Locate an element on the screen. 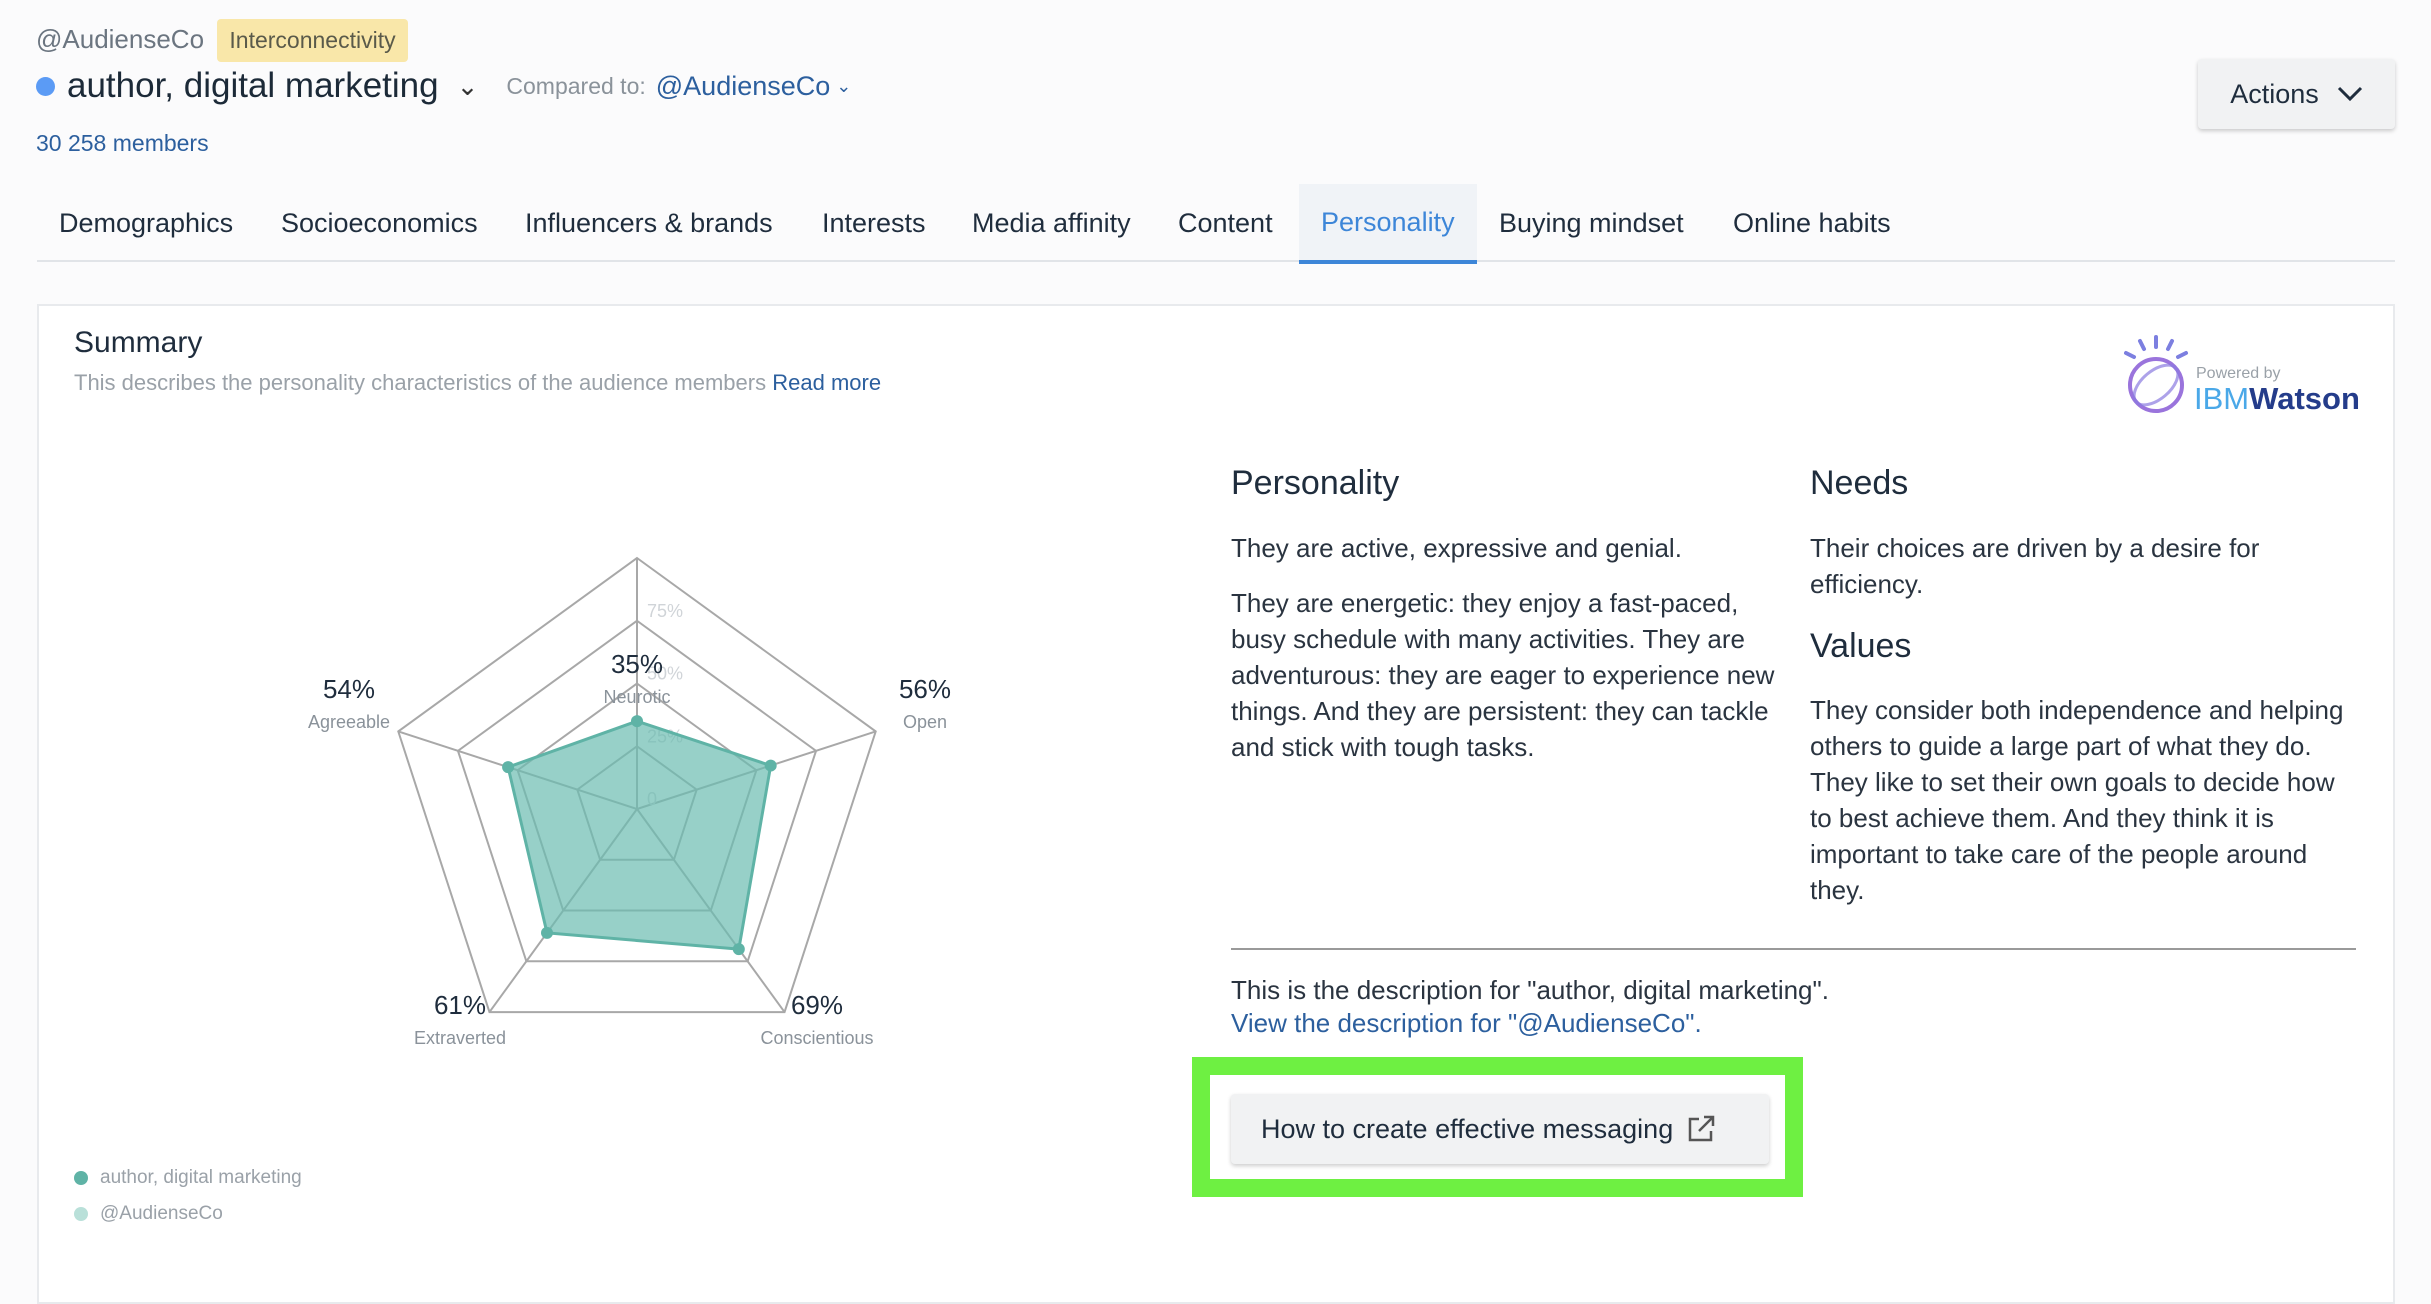  divider is located at coordinates (1793, 949).